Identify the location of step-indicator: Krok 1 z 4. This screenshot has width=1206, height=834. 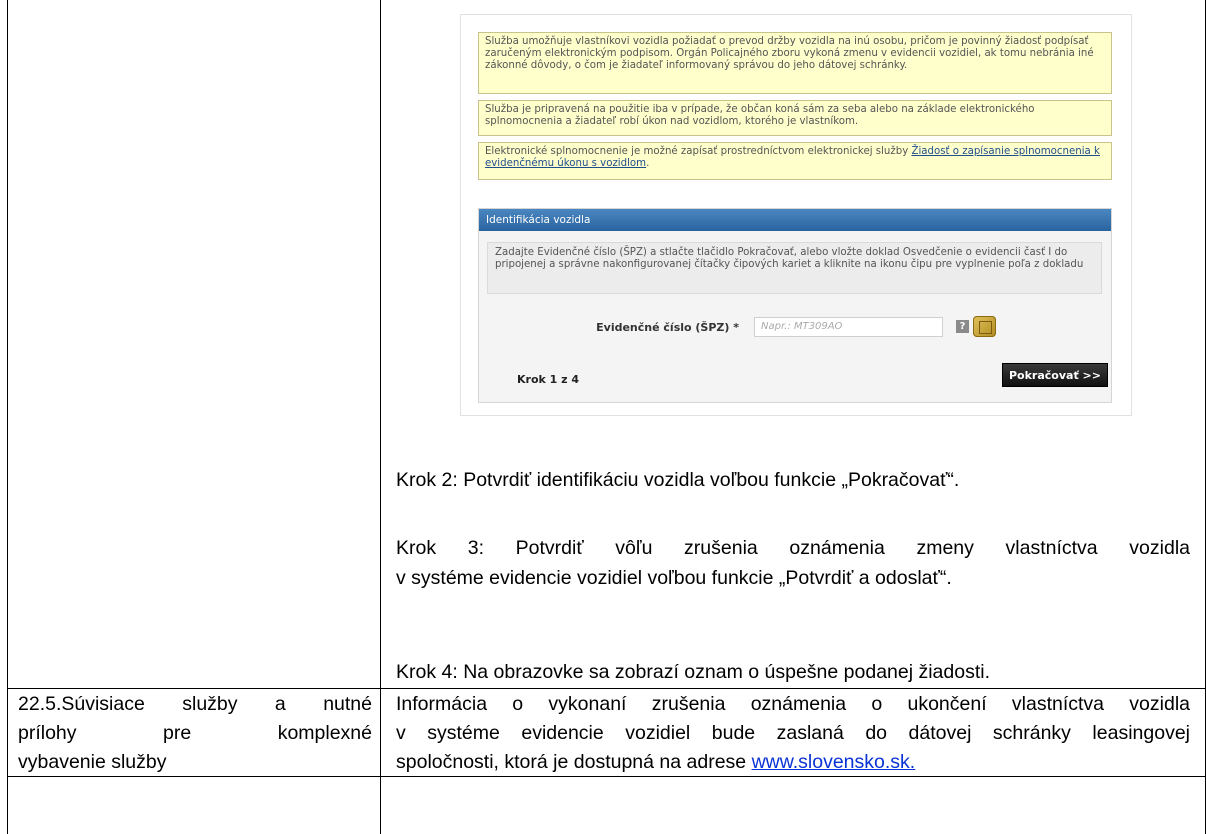
(548, 379).